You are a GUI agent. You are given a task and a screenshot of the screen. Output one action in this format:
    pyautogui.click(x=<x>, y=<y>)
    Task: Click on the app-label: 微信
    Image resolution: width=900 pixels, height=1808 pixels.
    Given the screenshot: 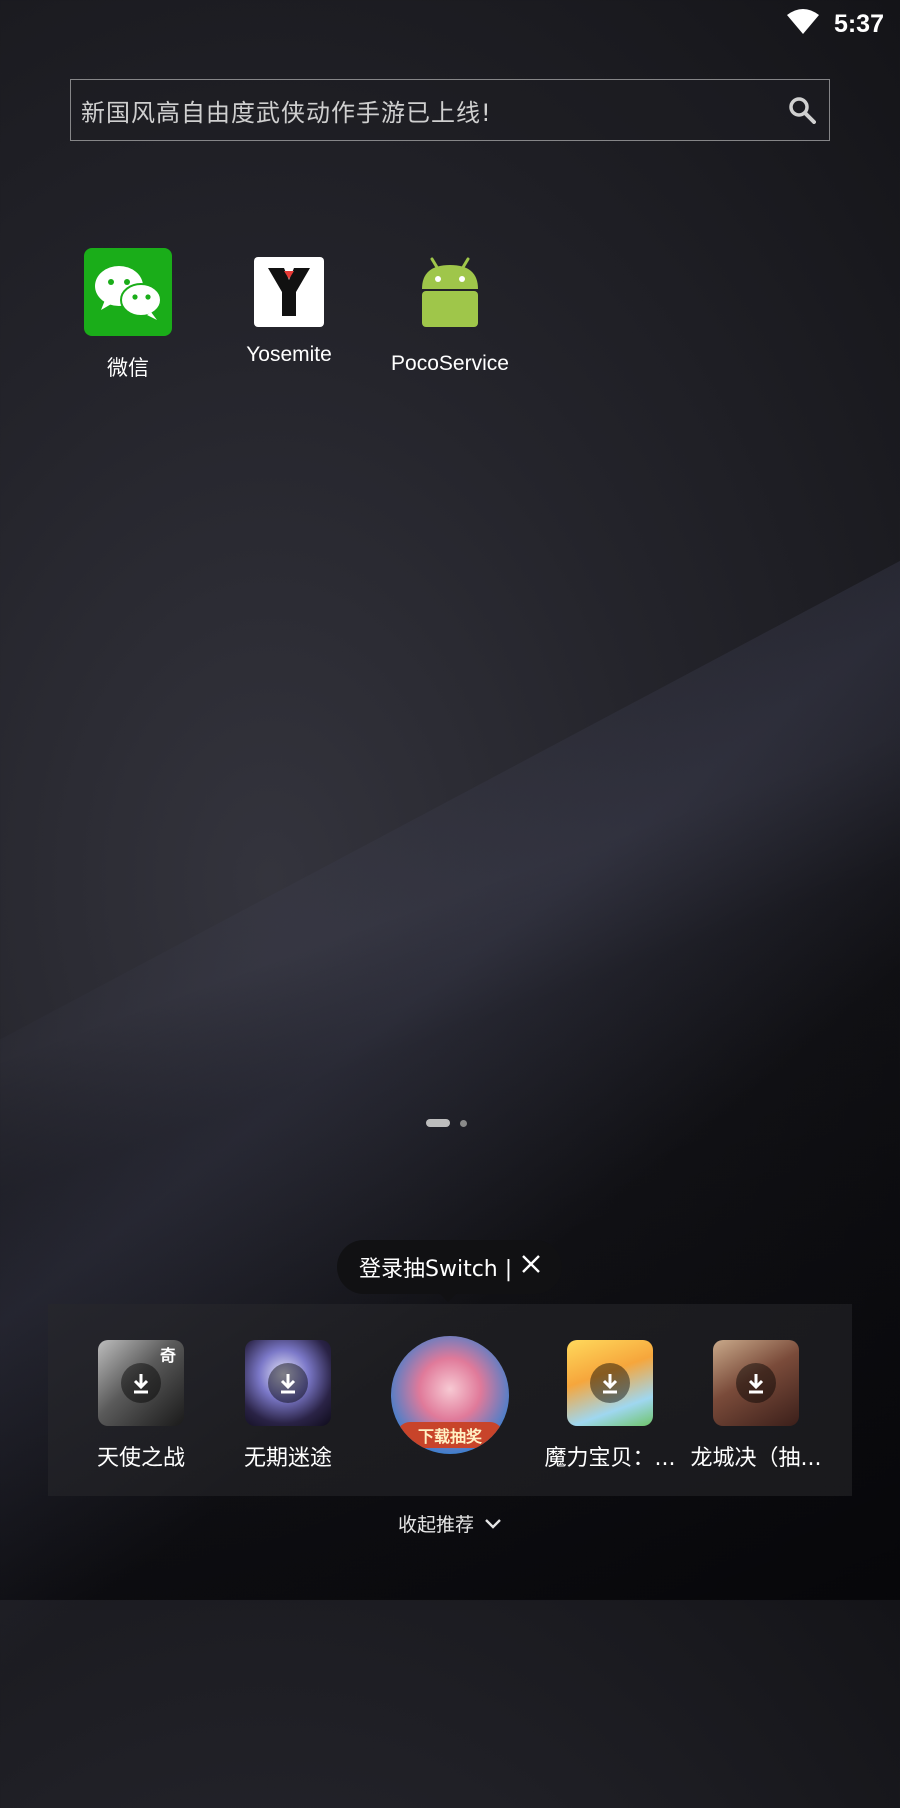 What is the action you would take?
    pyautogui.click(x=128, y=368)
    